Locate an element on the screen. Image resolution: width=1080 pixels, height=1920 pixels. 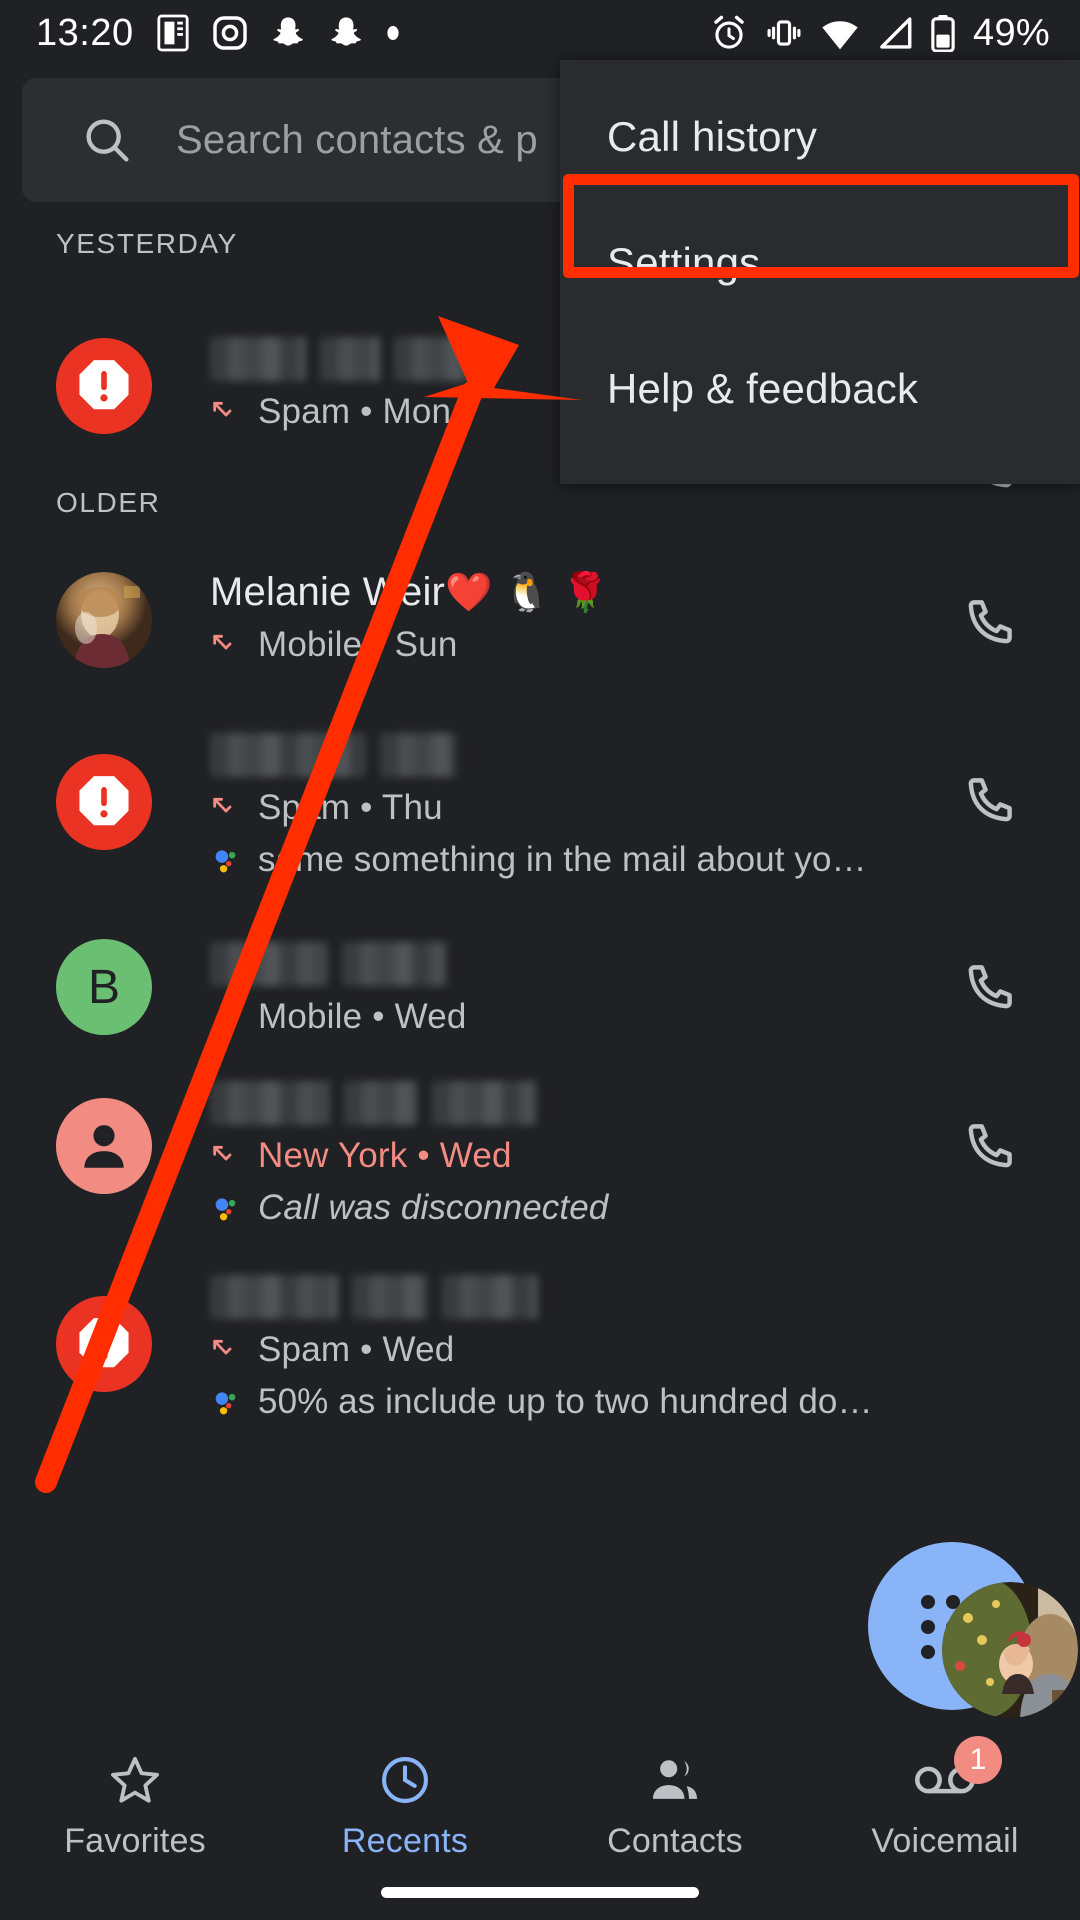
vibrate-icon is located at coordinates (784, 33).